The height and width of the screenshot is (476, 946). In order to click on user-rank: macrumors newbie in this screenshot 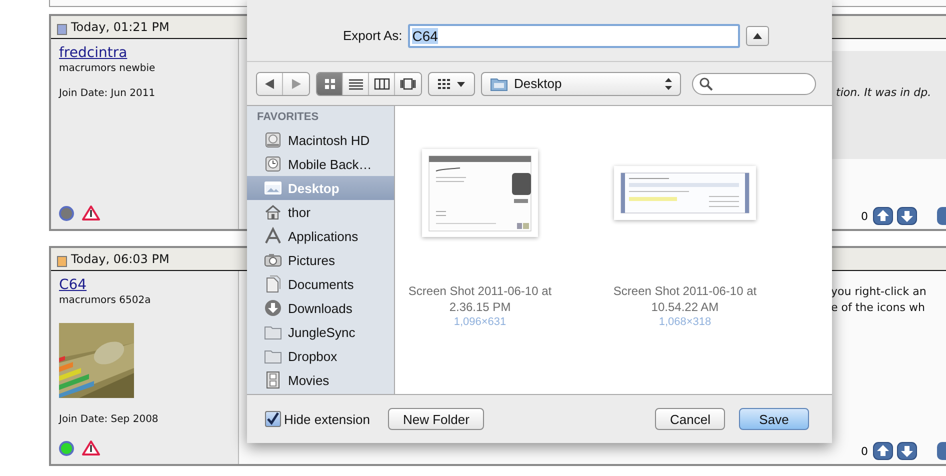, I will do `click(107, 68)`.